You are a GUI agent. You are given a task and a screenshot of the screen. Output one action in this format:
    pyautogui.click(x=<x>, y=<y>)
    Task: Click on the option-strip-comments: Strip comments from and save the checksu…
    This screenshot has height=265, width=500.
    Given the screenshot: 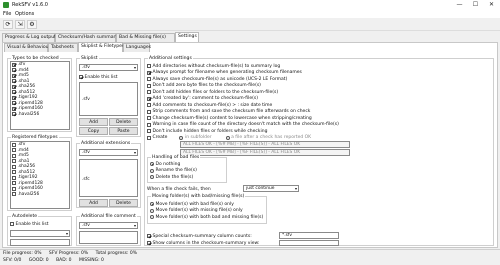 What is the action you would take?
    pyautogui.click(x=228, y=112)
    